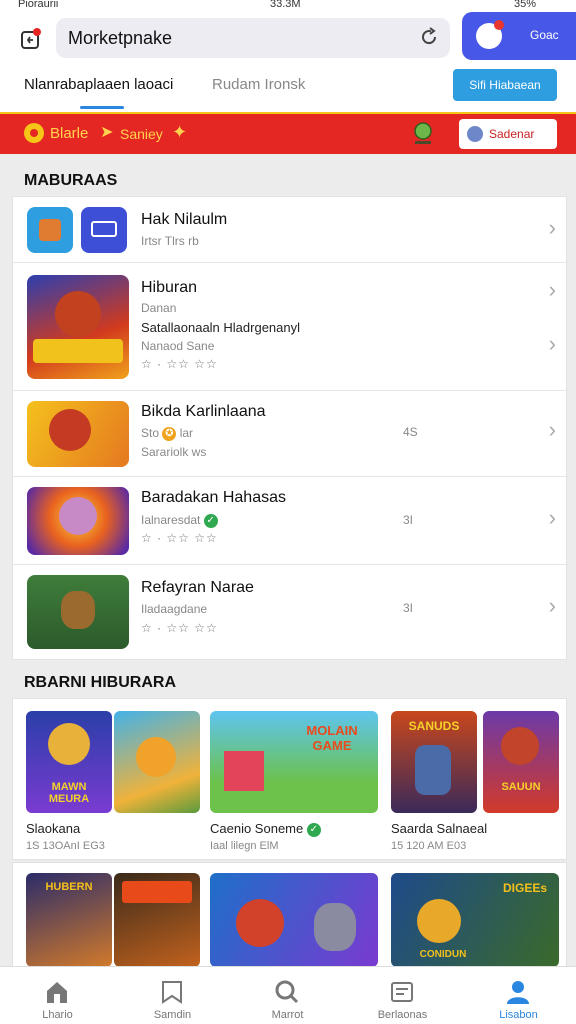 This screenshot has height=1024, width=576. Describe the element at coordinates (288, 133) in the screenshot. I see `promo-banner: Blarle ➤ Saniey ✦ Sadenar` at that location.